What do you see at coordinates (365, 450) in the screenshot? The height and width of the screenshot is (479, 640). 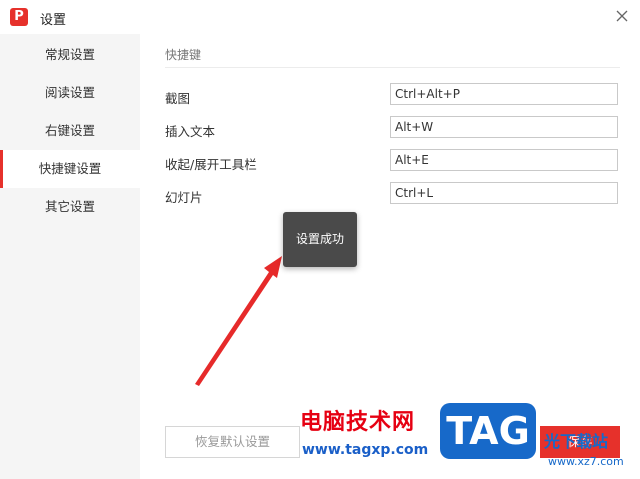 I see `watermark-site-url: www.tagxp.com` at bounding box center [365, 450].